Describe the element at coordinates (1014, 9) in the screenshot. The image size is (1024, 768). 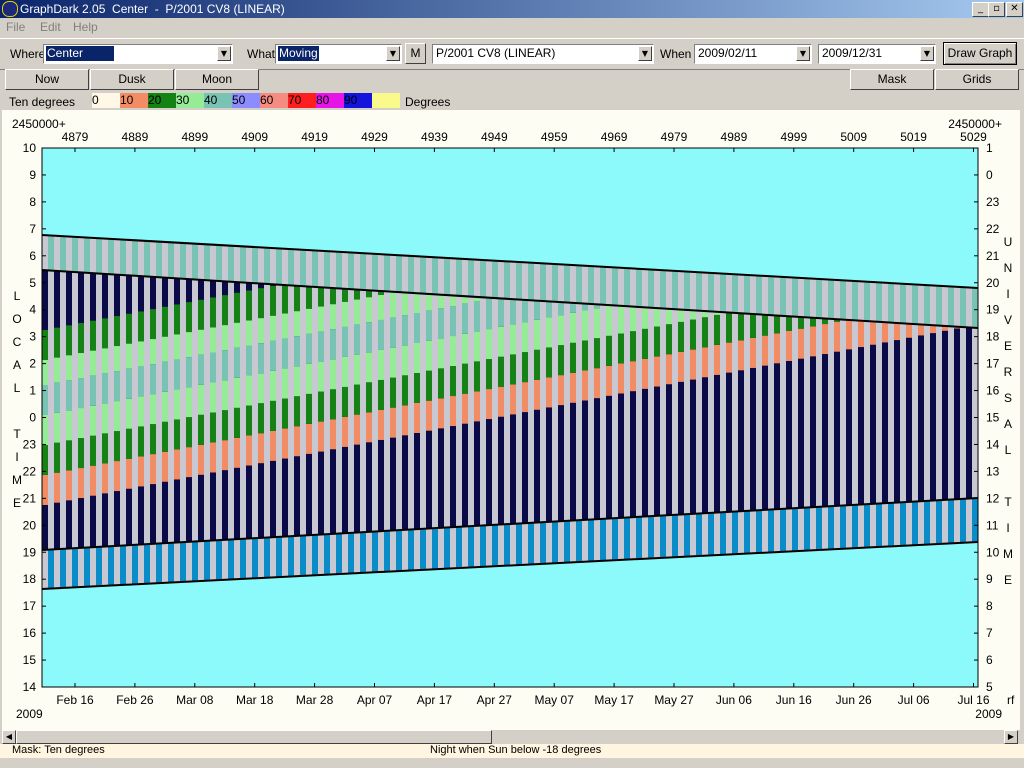
I see `close-button: ✕` at that location.